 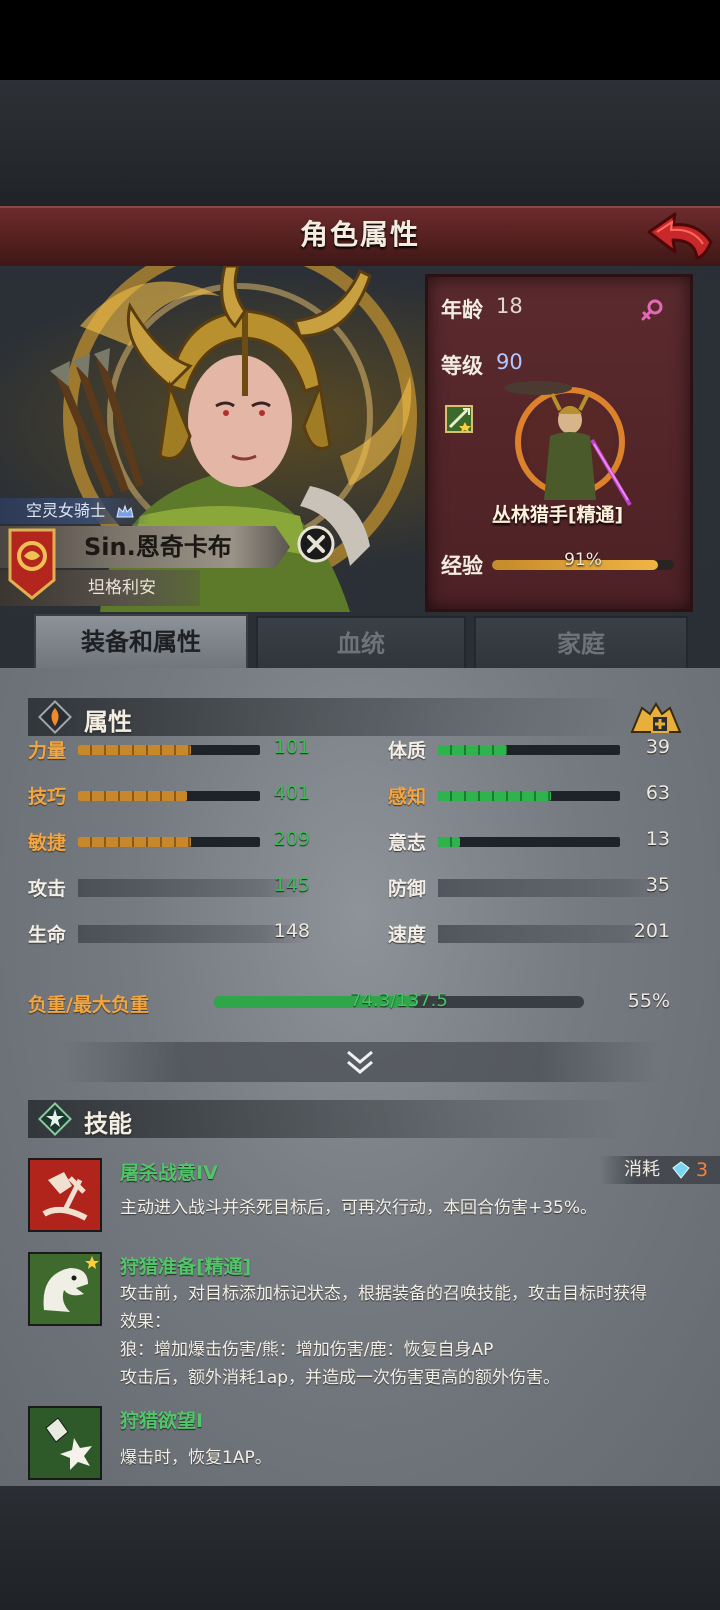 What do you see at coordinates (642, 1169) in the screenshot?
I see `cost-label: 消耗` at bounding box center [642, 1169].